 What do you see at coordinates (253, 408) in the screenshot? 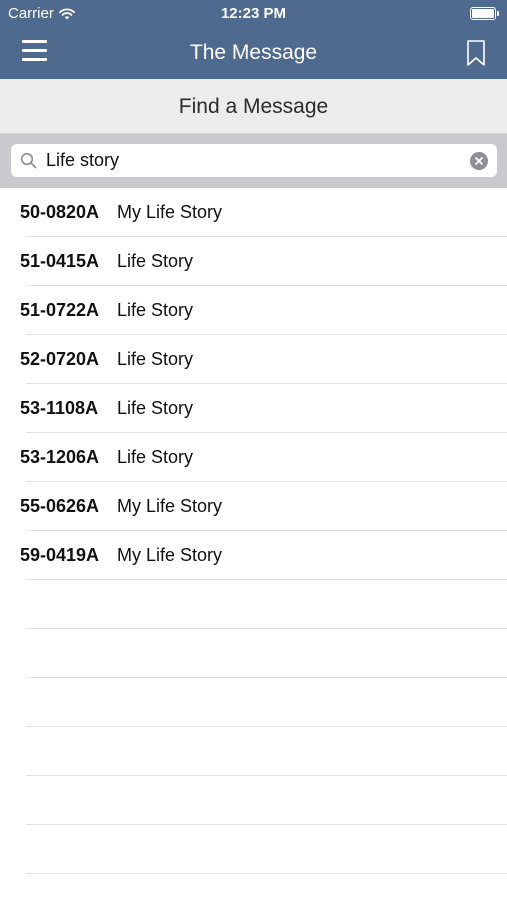
I see `list-item: 53-1108A Life Story` at bounding box center [253, 408].